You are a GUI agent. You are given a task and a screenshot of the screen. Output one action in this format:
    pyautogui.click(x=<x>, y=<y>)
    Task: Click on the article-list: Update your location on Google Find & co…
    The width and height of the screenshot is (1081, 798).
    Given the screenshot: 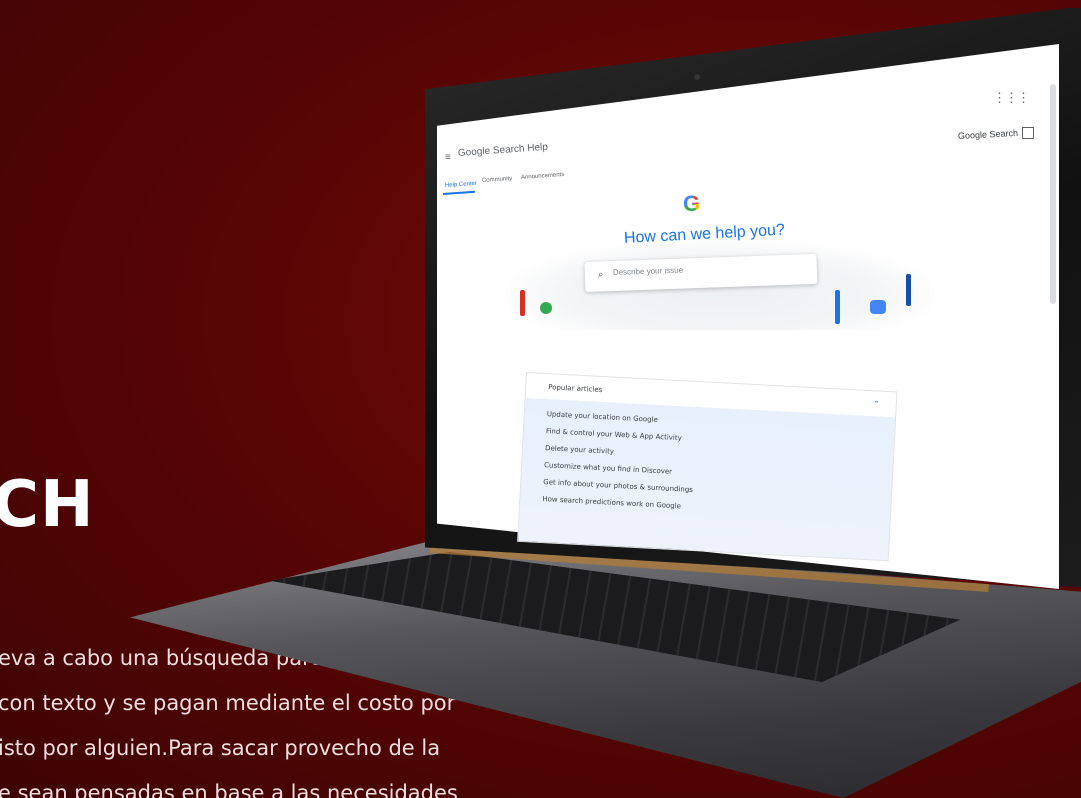 What is the action you would take?
    pyautogui.click(x=619, y=465)
    